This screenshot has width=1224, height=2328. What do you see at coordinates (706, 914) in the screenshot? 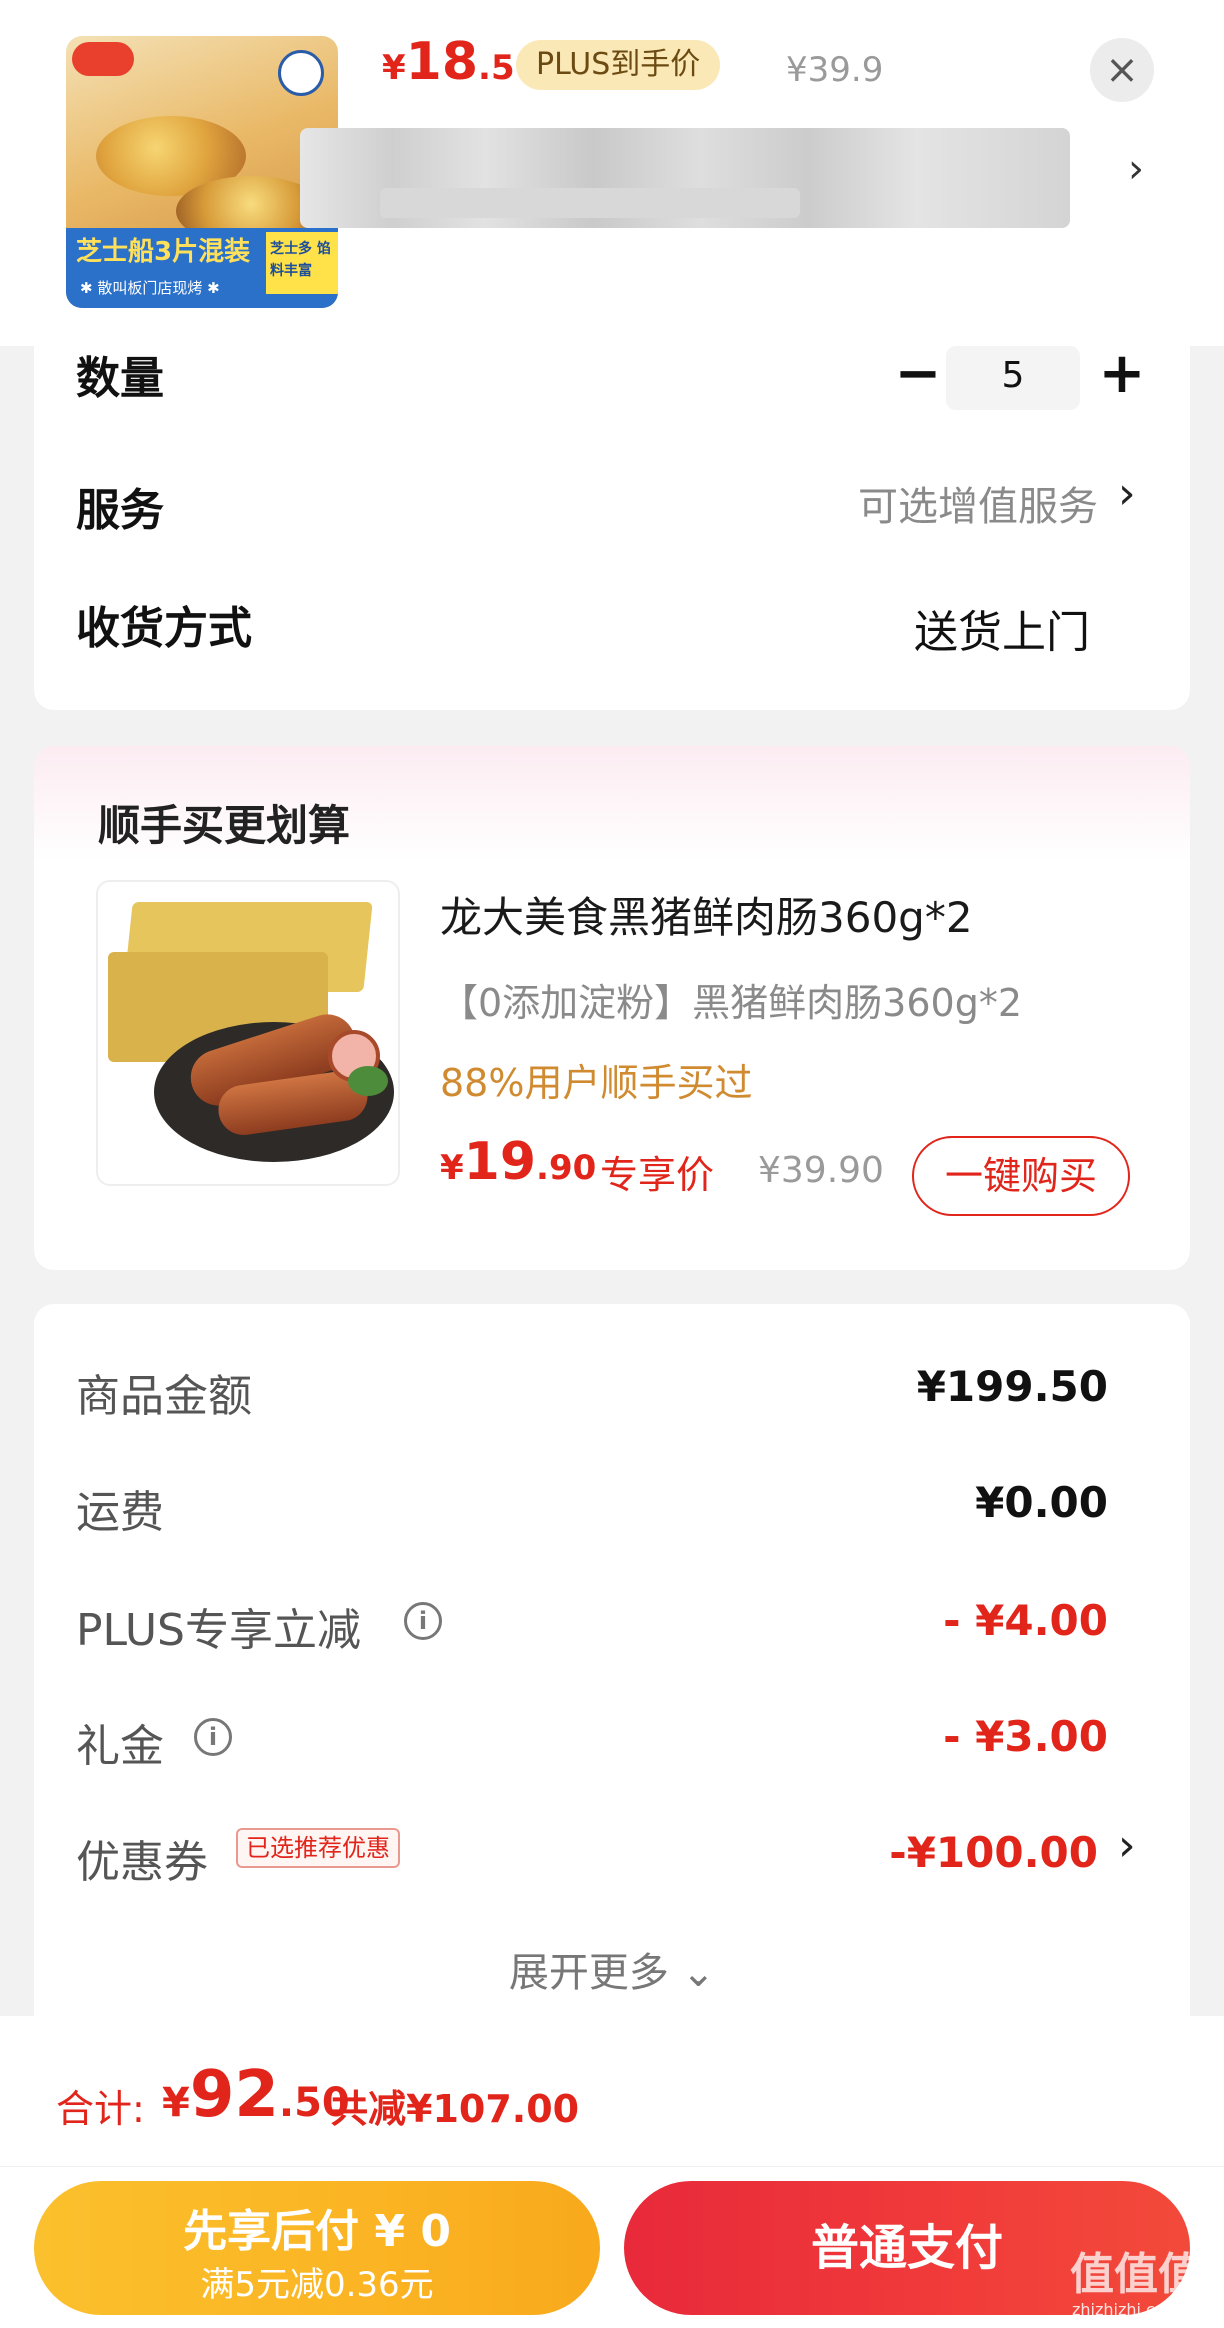
I see `suggestion-product-name: 龙大美食黑猪鲜肉肠360g*2` at bounding box center [706, 914].